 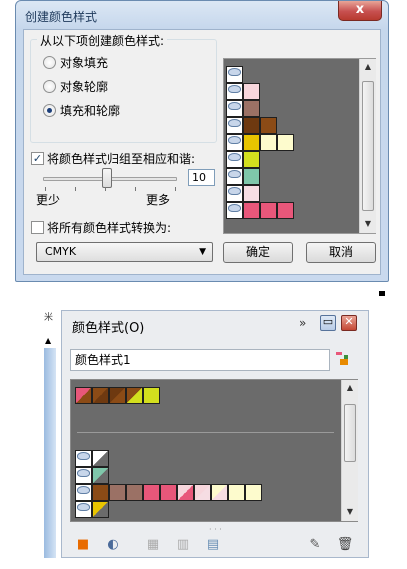 I want to click on style-name-field: 颜色样式1, so click(x=200, y=360).